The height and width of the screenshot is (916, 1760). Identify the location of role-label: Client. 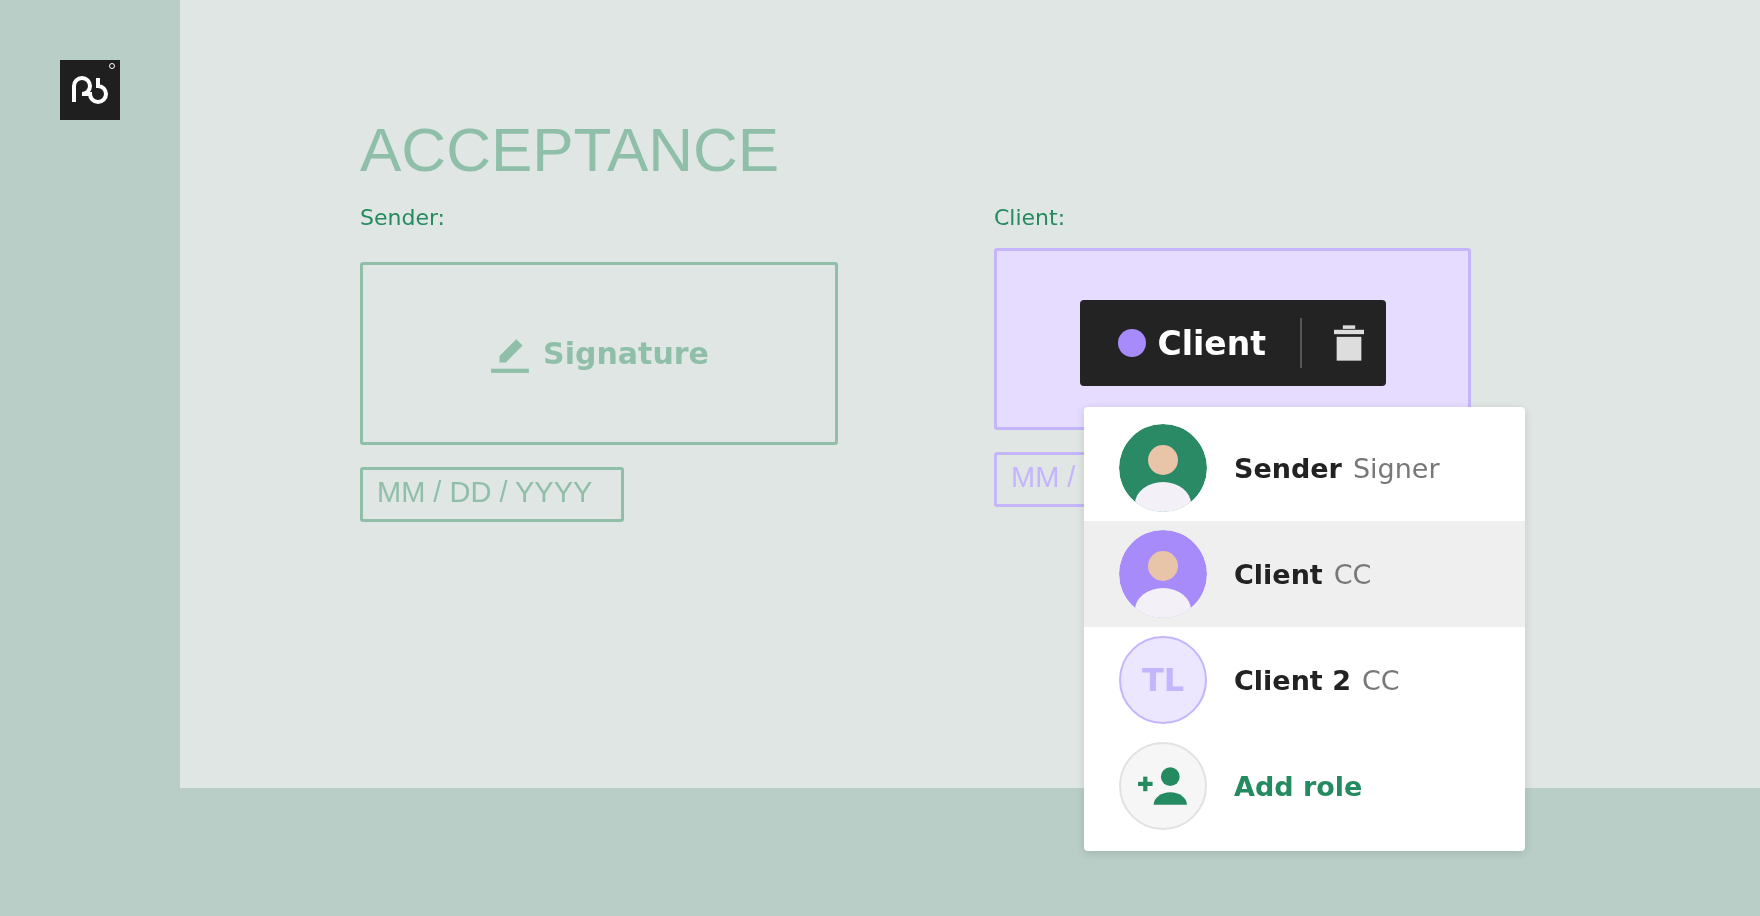
(1211, 343).